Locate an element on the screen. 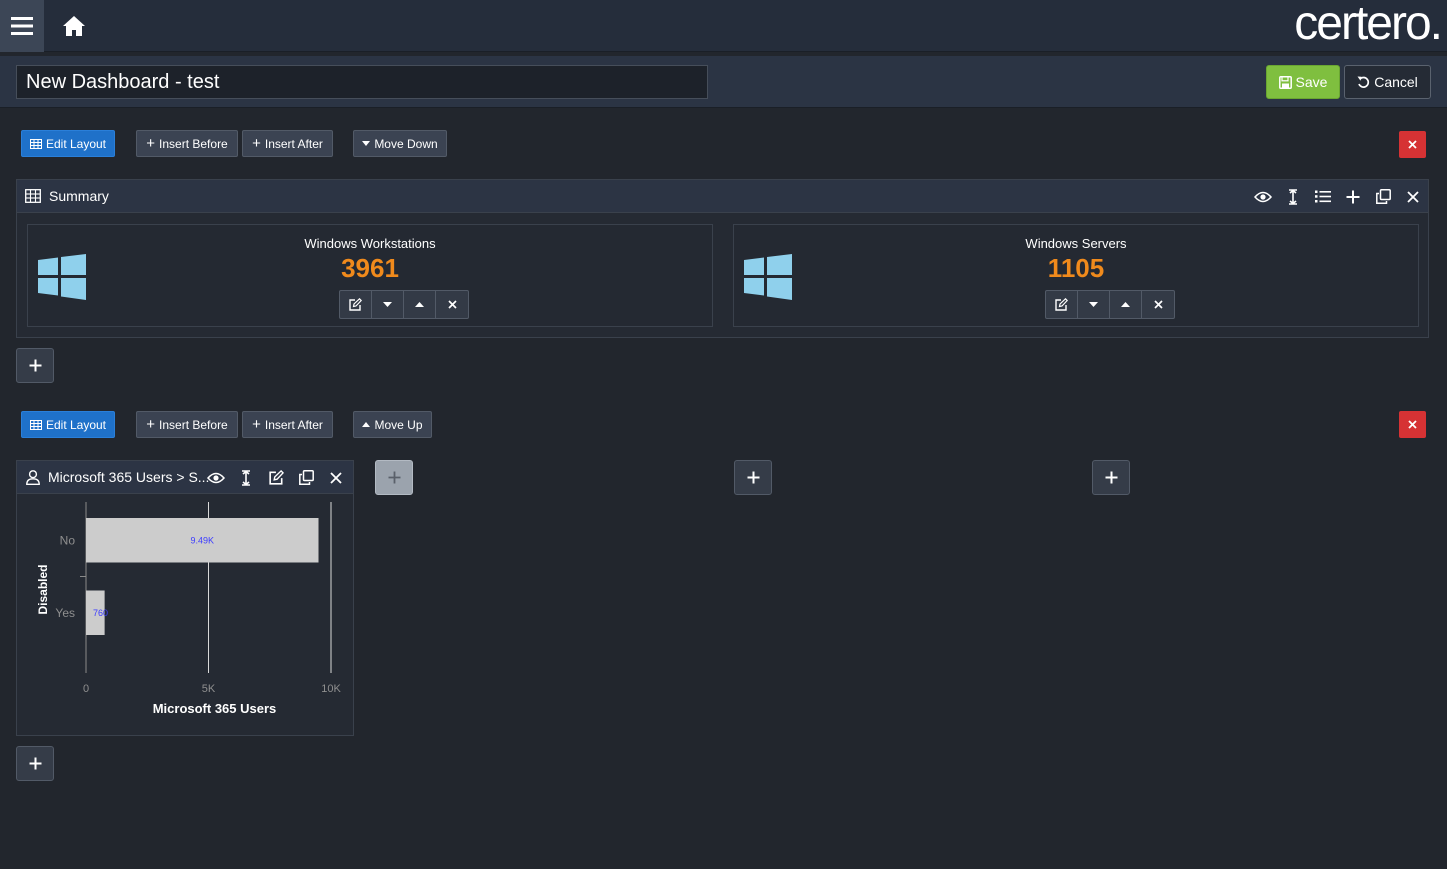 This screenshot has height=869, width=1447. bar-data-label: 760 is located at coordinates (100, 613).